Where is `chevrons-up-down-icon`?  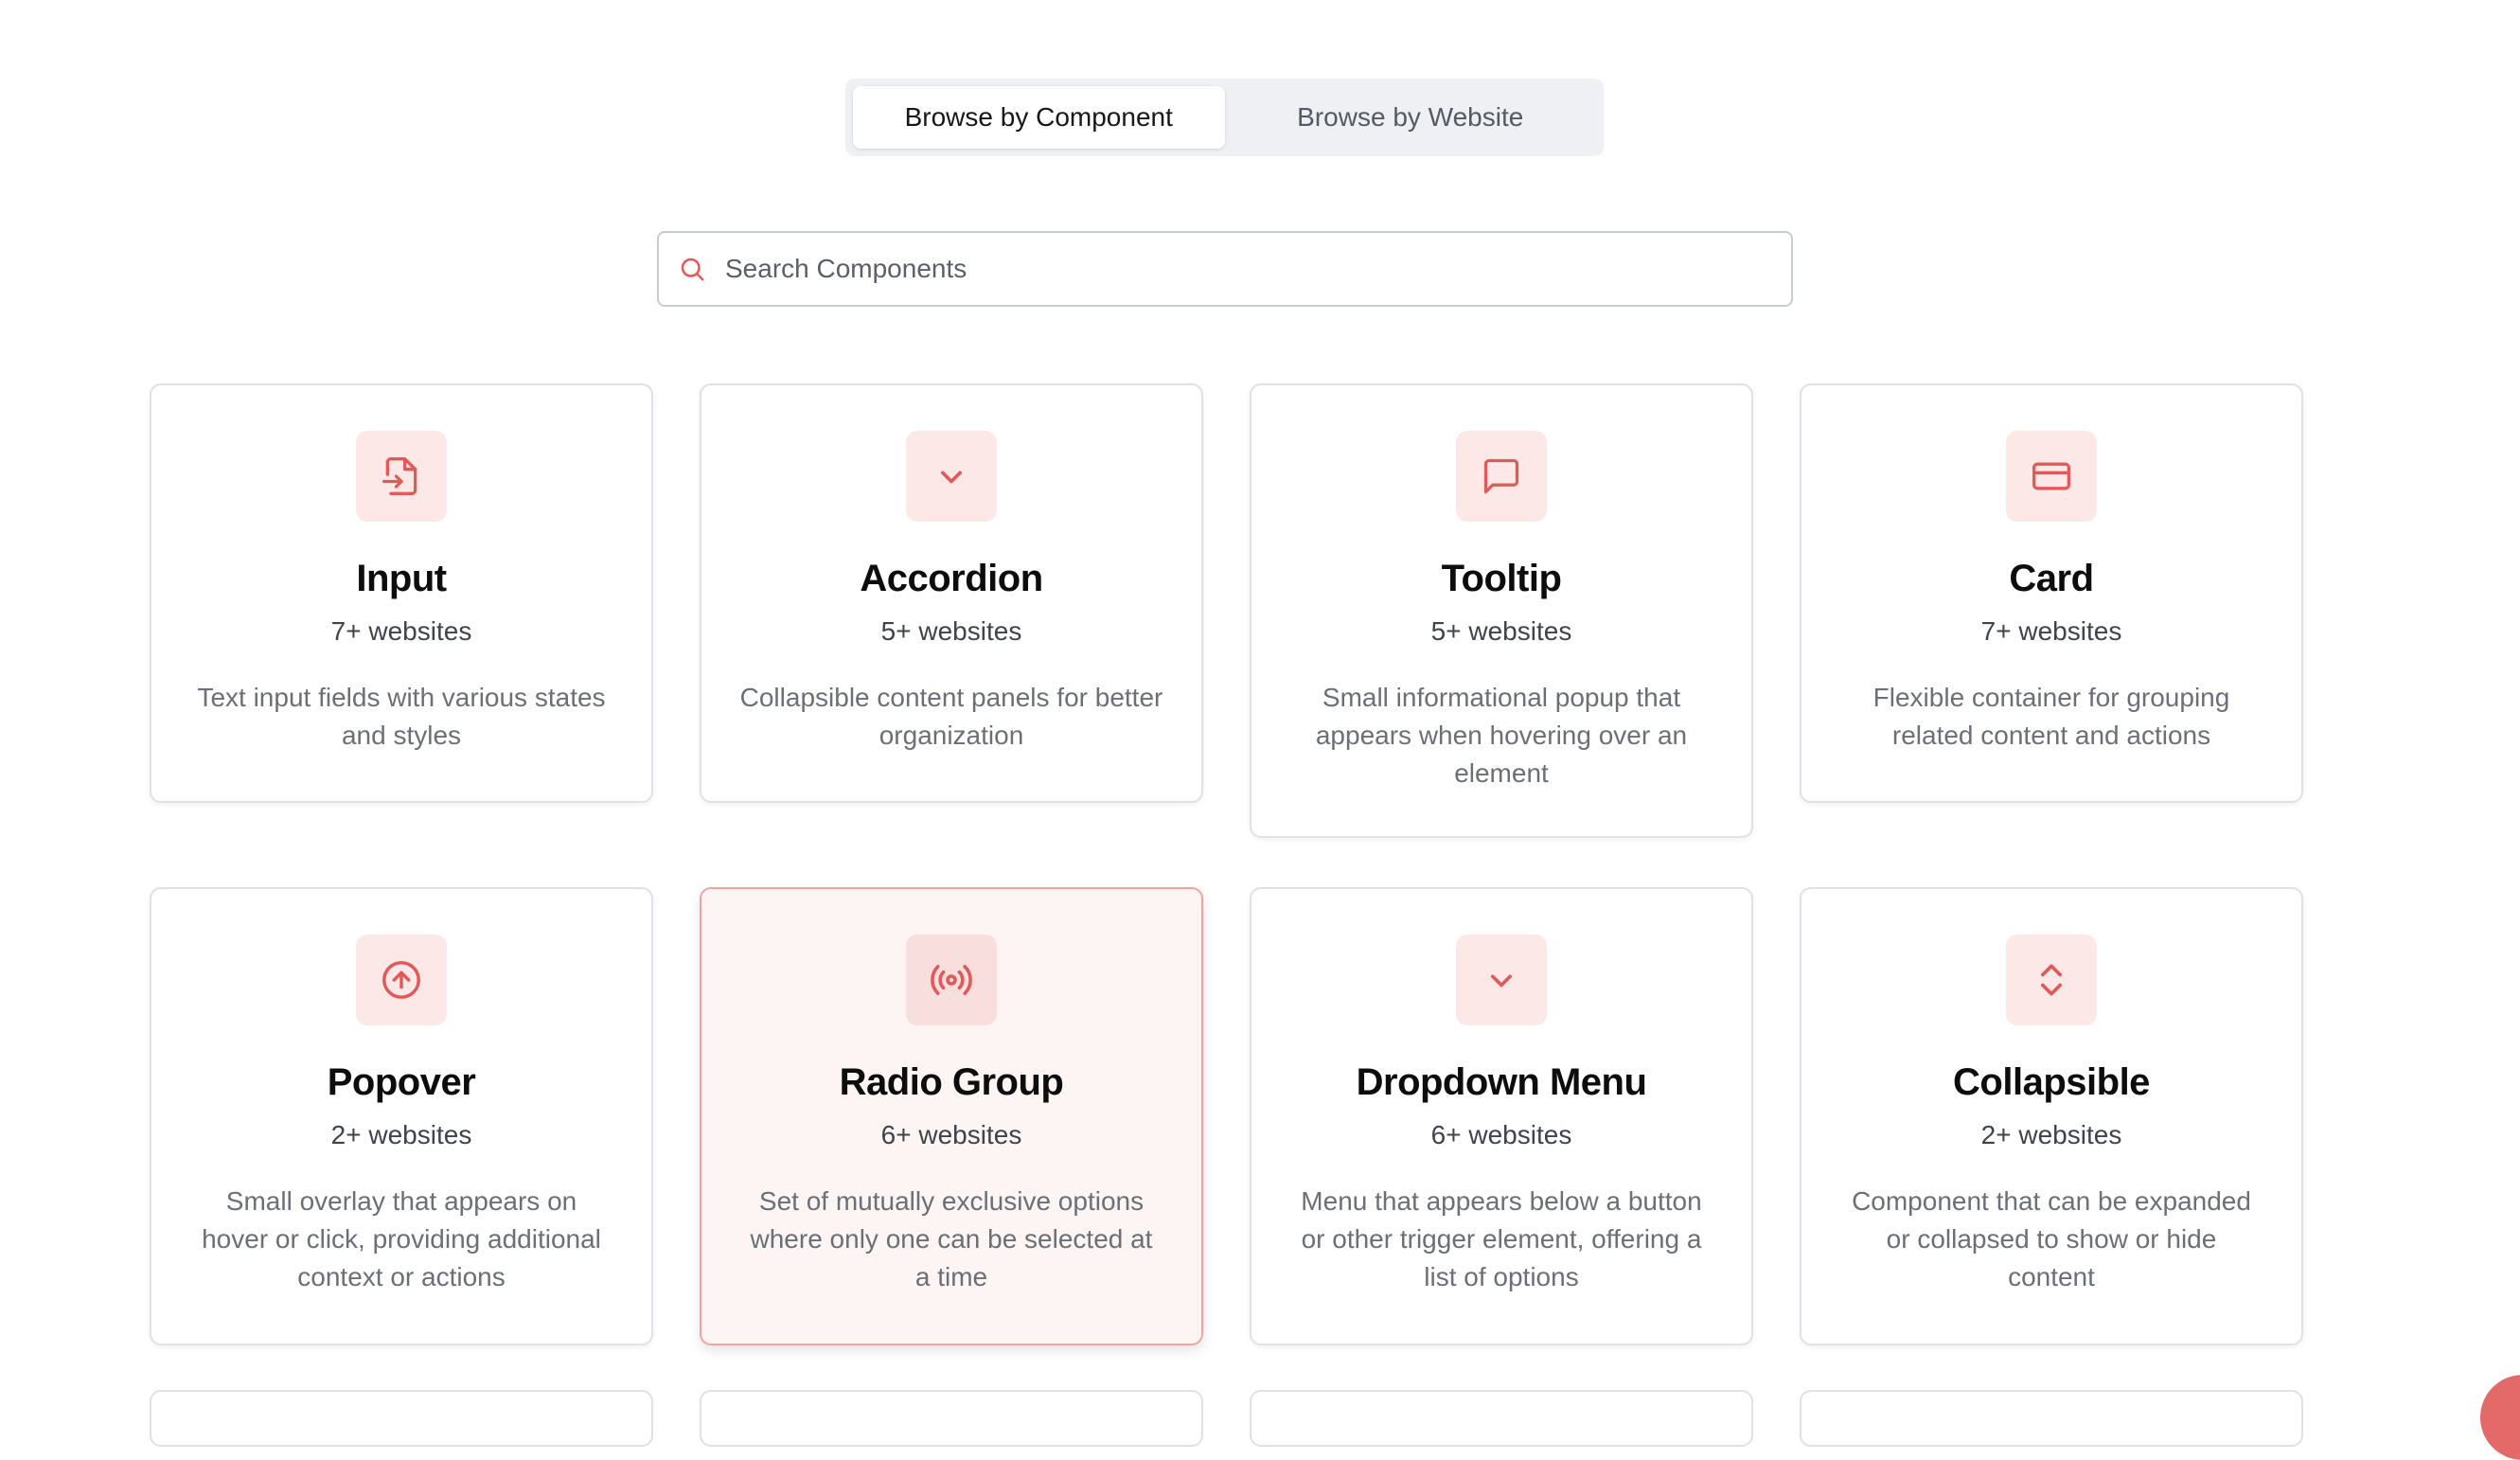
chevrons-up-down-icon is located at coordinates (2051, 980).